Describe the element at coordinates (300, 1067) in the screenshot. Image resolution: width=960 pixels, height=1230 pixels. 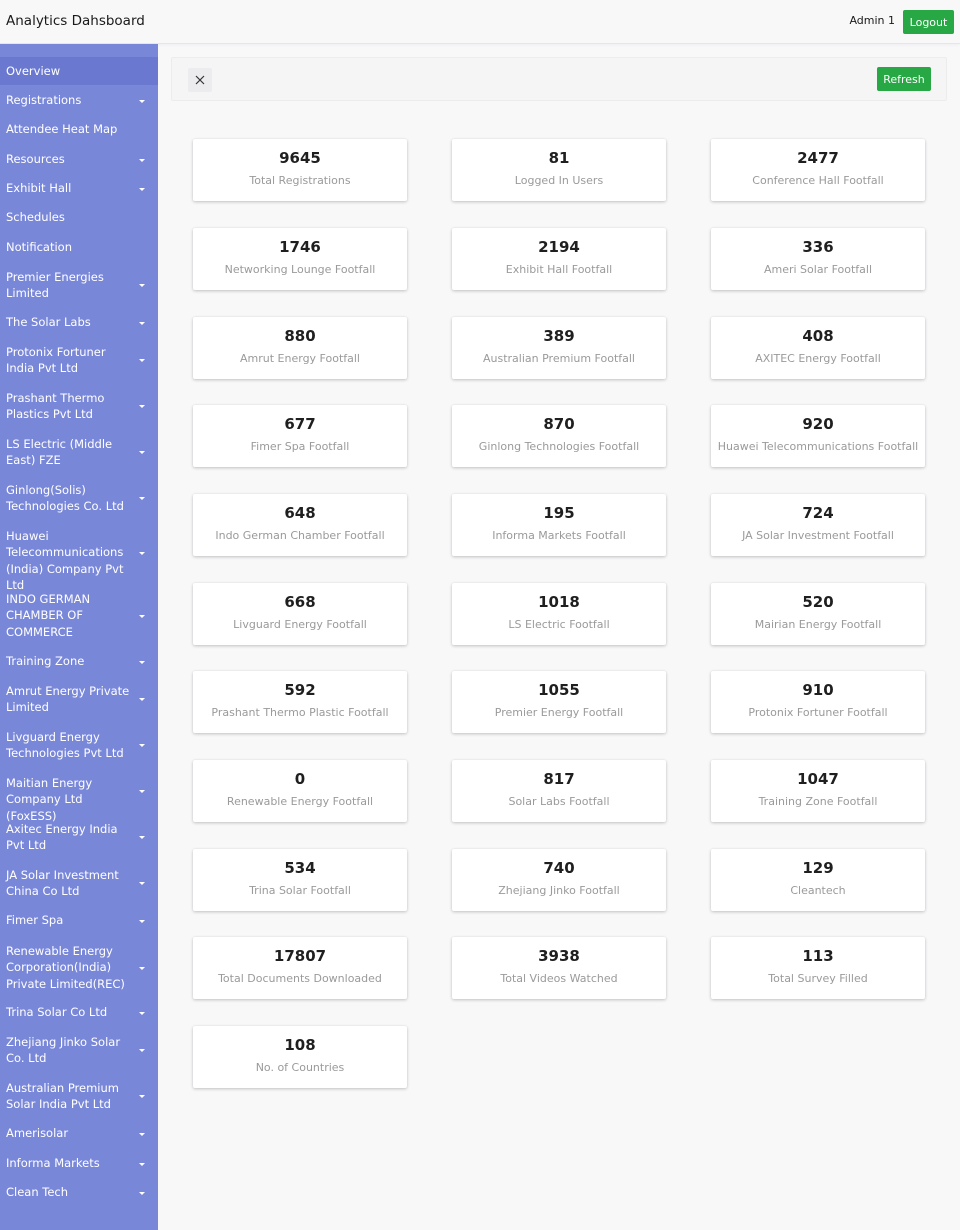
I see `stat-label: No. of Countries` at that location.